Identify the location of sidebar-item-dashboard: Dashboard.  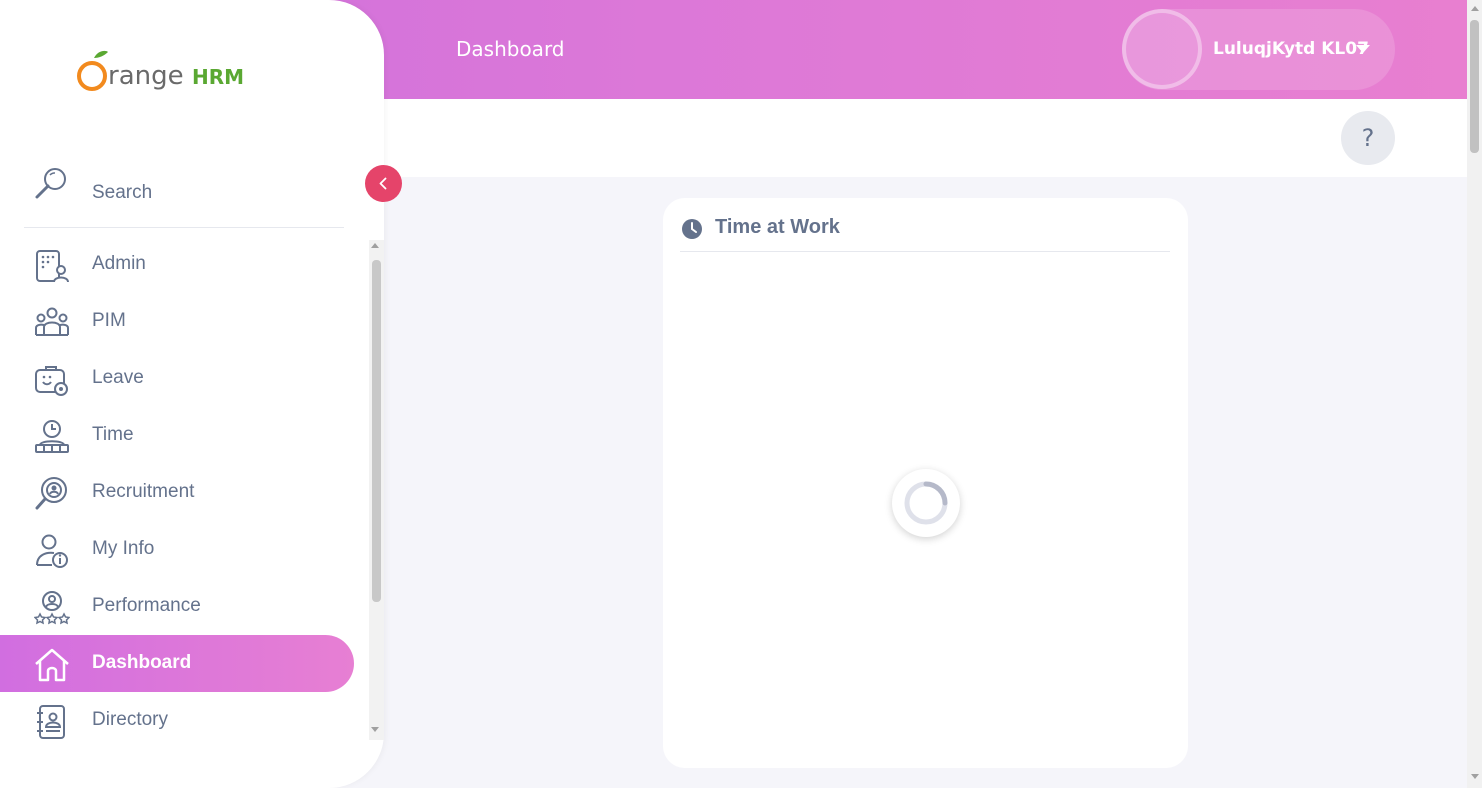
(177, 663).